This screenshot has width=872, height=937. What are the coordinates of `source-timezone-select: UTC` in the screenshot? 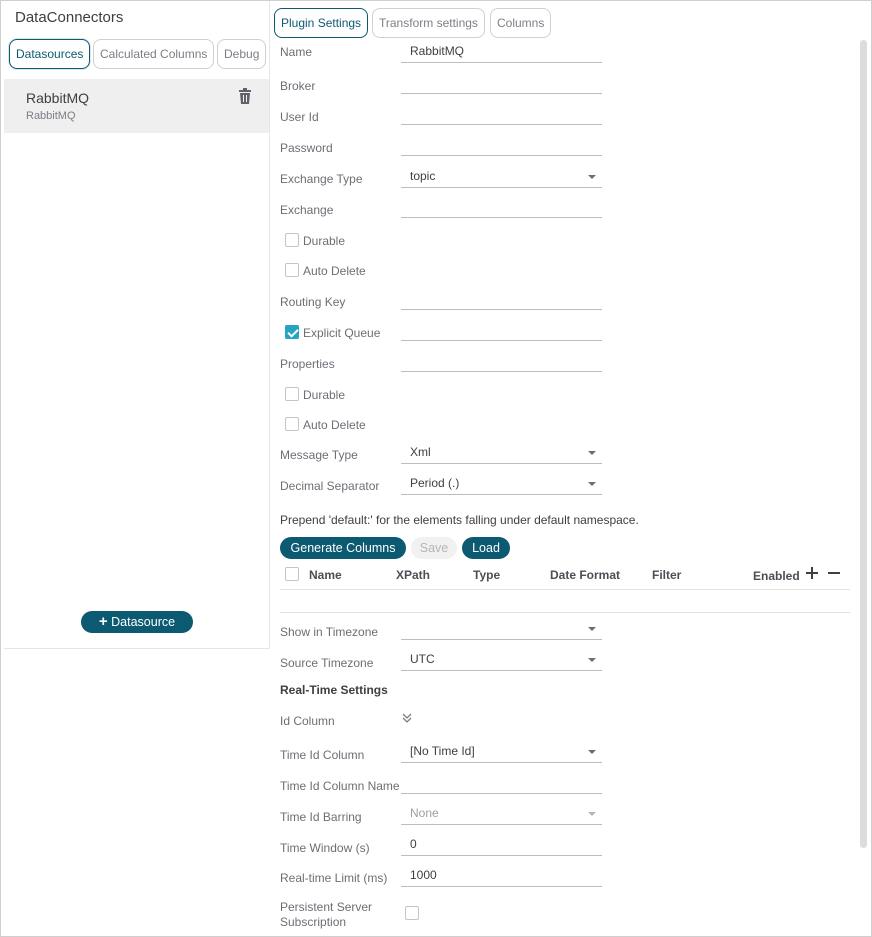 It's located at (501, 661).